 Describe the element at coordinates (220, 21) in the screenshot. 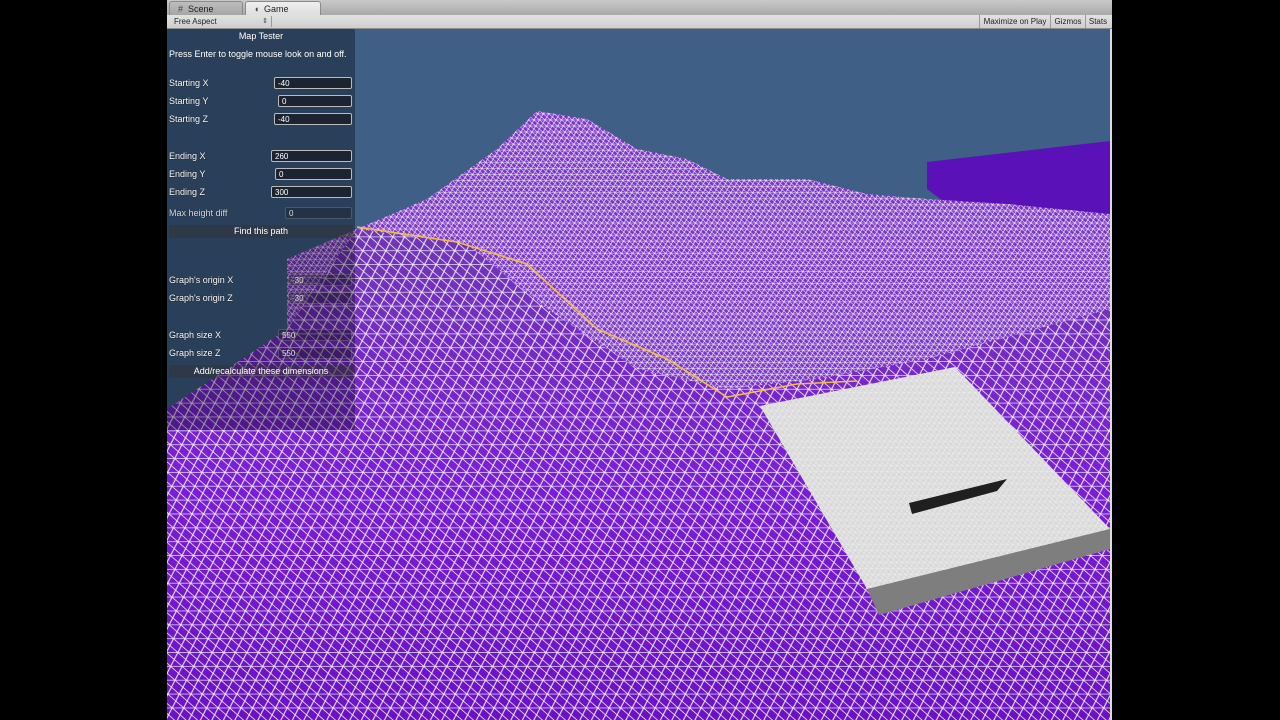

I see `aspect-dropdown: Free Aspect ⇕` at that location.